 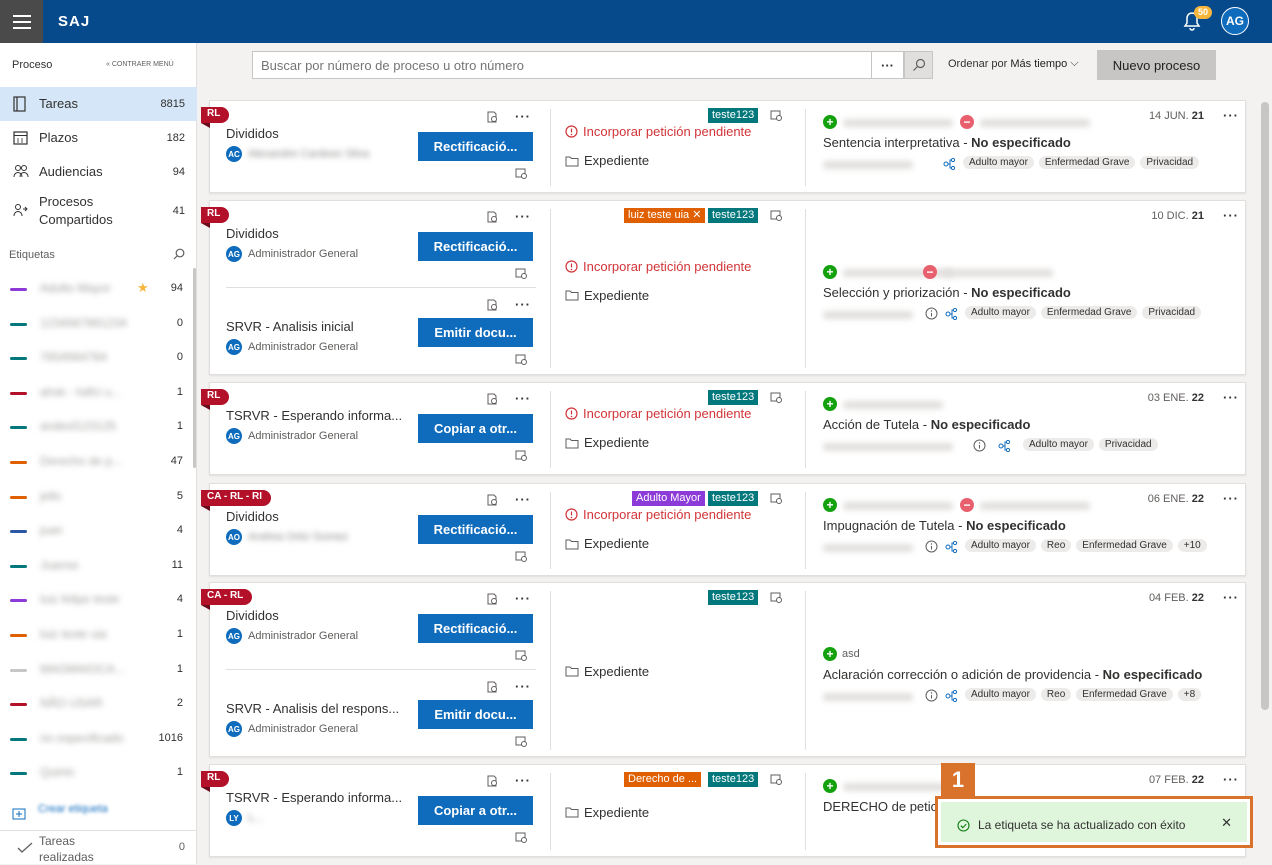 I want to click on tag-item: Adulto Mayor 94 ★, so click(x=98, y=289).